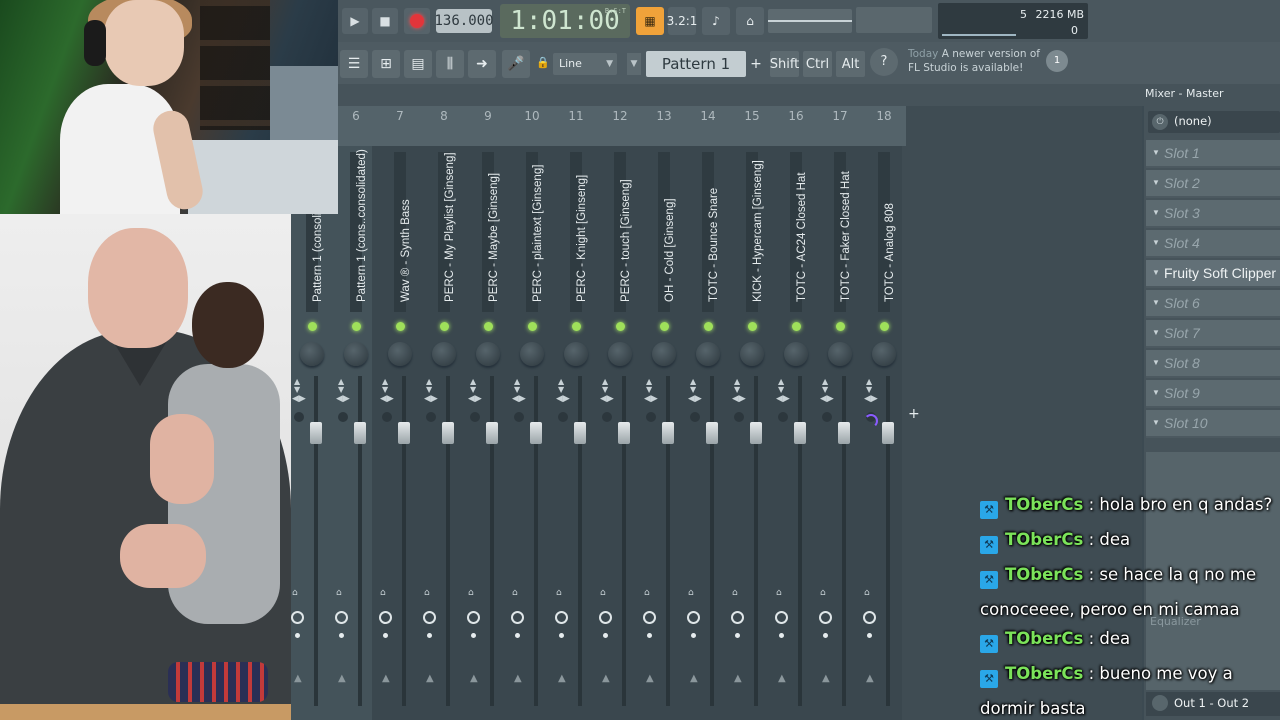  Describe the element at coordinates (756, 64) in the screenshot. I see `add-pattern-button: +` at that location.